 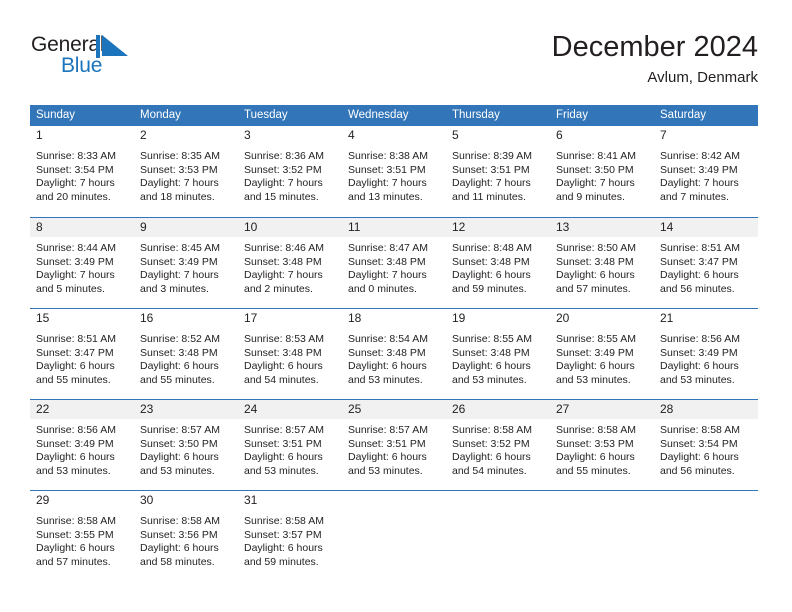 What do you see at coordinates (602, 409) in the screenshot?
I see `day-number: 27` at bounding box center [602, 409].